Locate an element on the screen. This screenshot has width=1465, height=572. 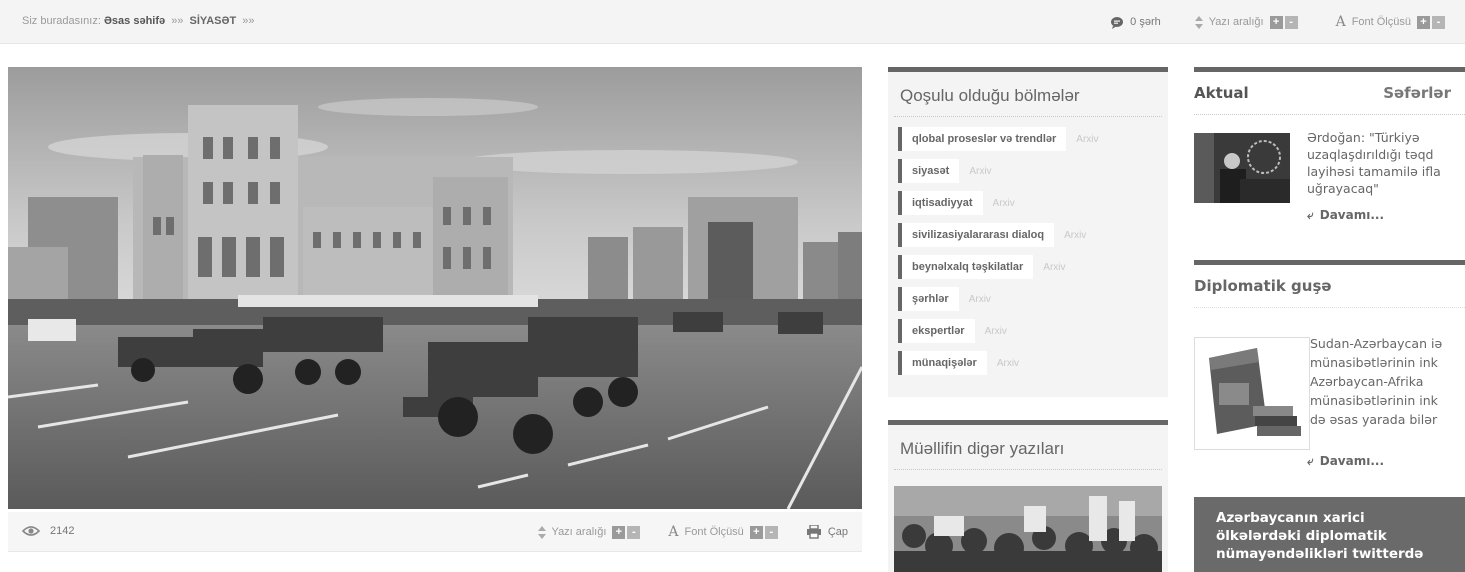
section-item: qlobal proseslər və trendlər Arxiv is located at coordinates (1030, 139).